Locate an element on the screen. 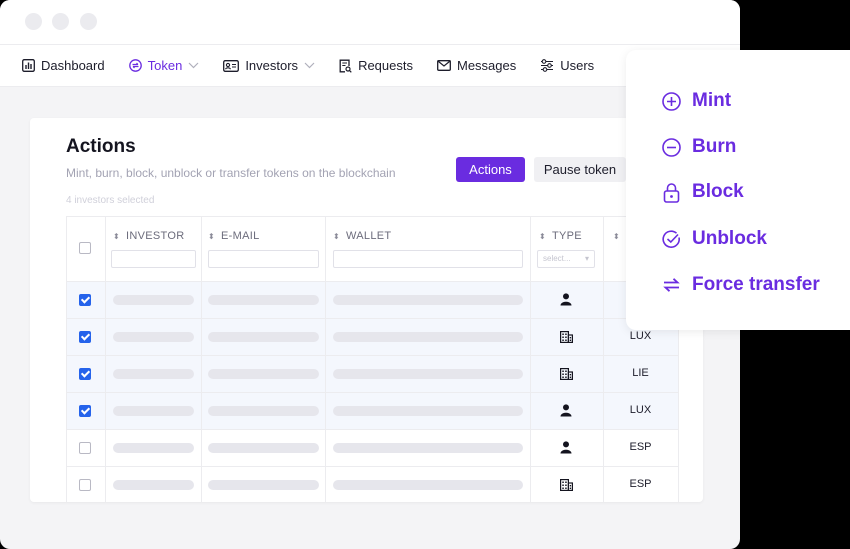  force-transfer-menu-item: Force transfer is located at coordinates (741, 285).